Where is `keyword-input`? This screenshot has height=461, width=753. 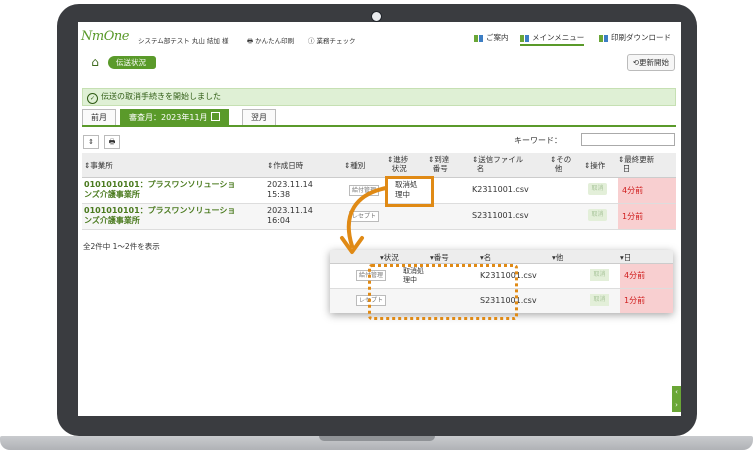 keyword-input is located at coordinates (628, 139).